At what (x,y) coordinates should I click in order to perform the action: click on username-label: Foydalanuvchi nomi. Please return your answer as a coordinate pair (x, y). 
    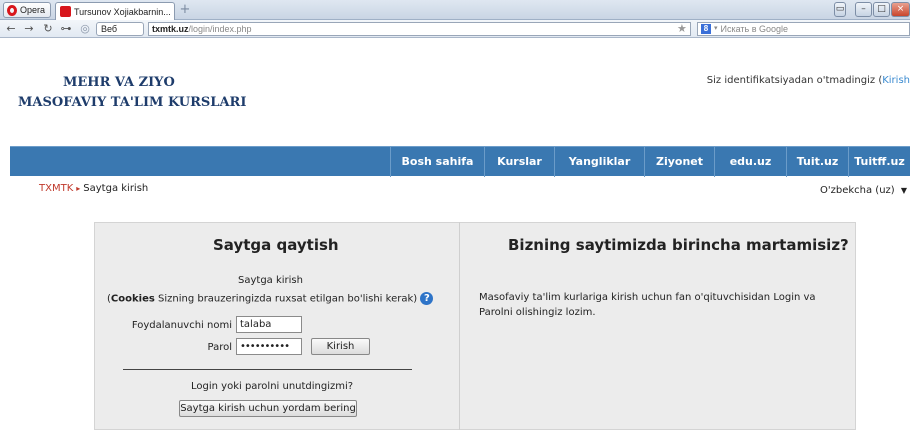
    Looking at the image, I should click on (181, 325).